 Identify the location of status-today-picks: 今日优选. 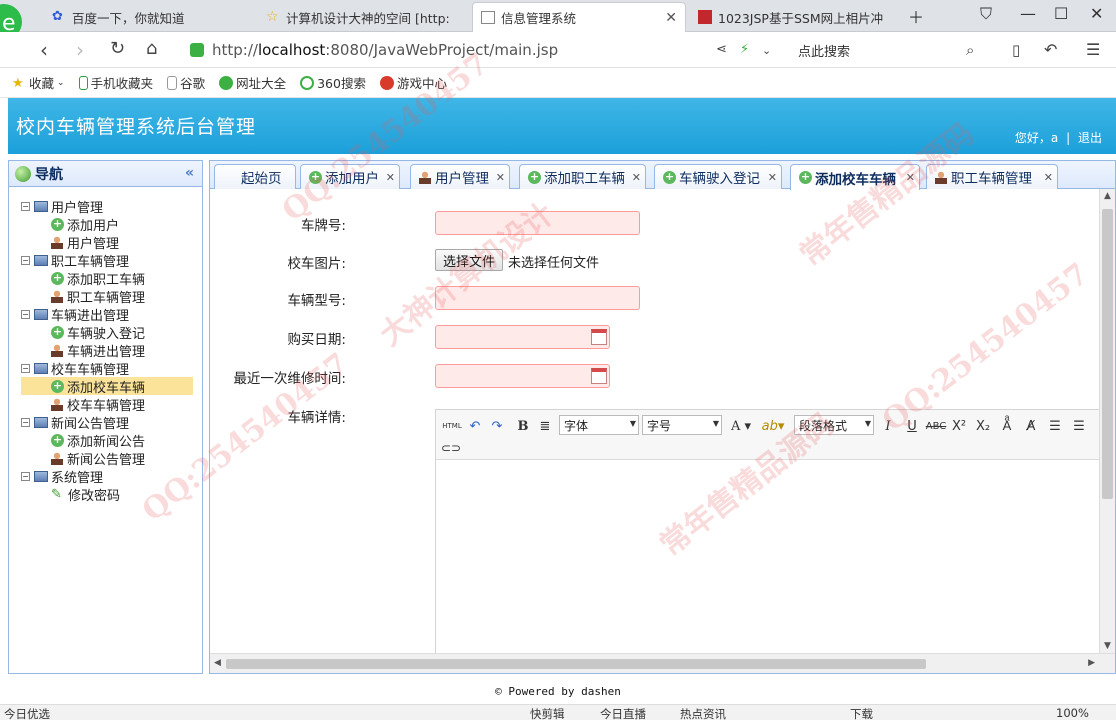
(27, 713).